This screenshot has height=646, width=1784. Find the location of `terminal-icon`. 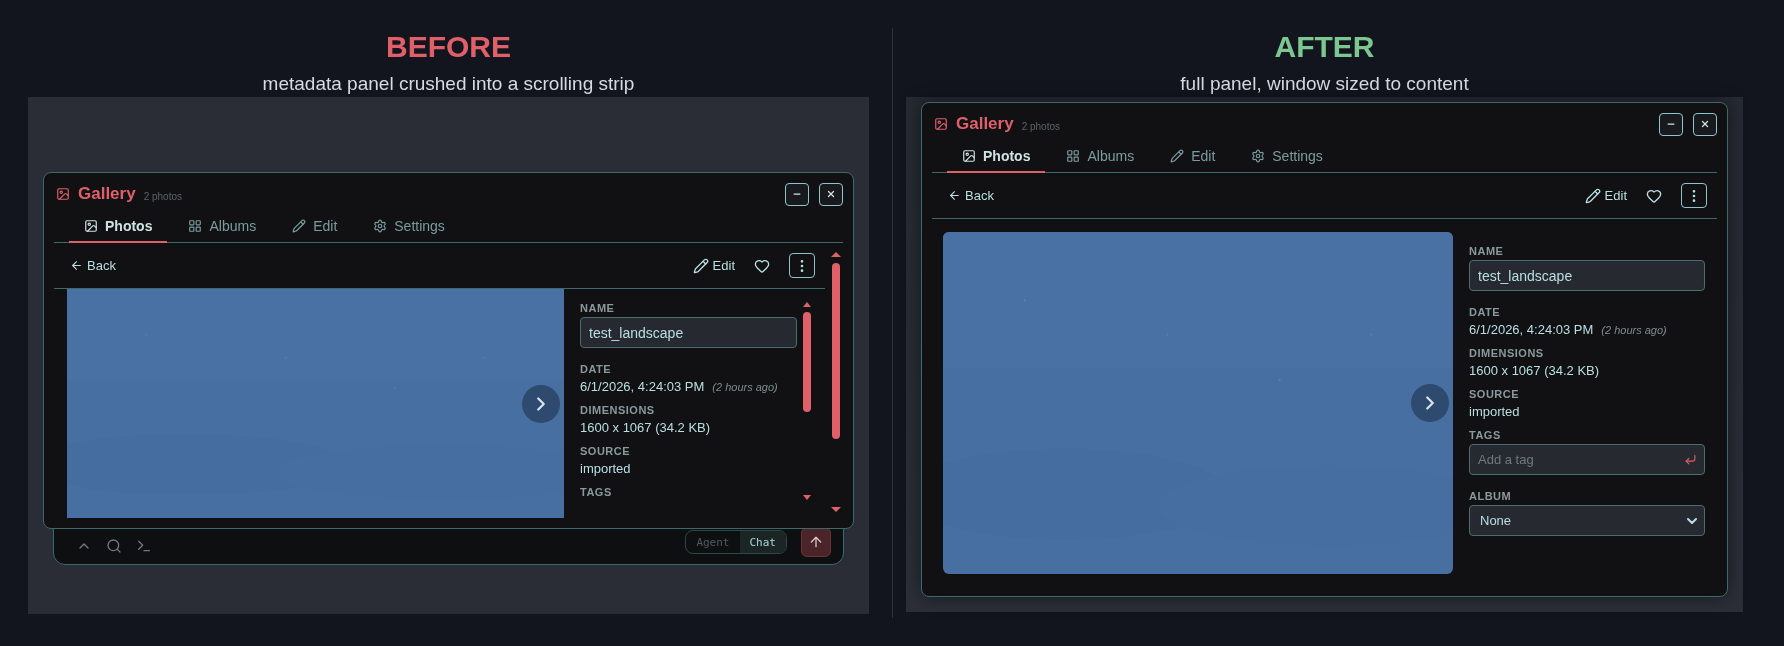

terminal-icon is located at coordinates (144, 546).